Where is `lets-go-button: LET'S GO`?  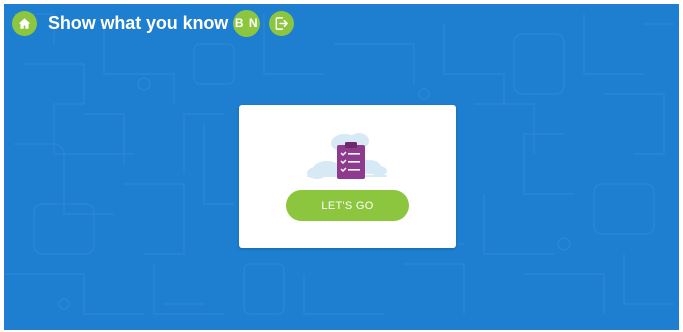 lets-go-button: LET'S GO is located at coordinates (347, 205).